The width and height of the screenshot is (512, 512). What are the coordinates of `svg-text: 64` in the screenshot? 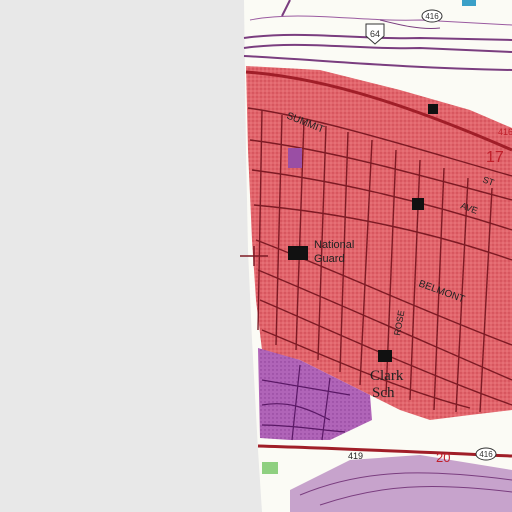 It's located at (375, 34).